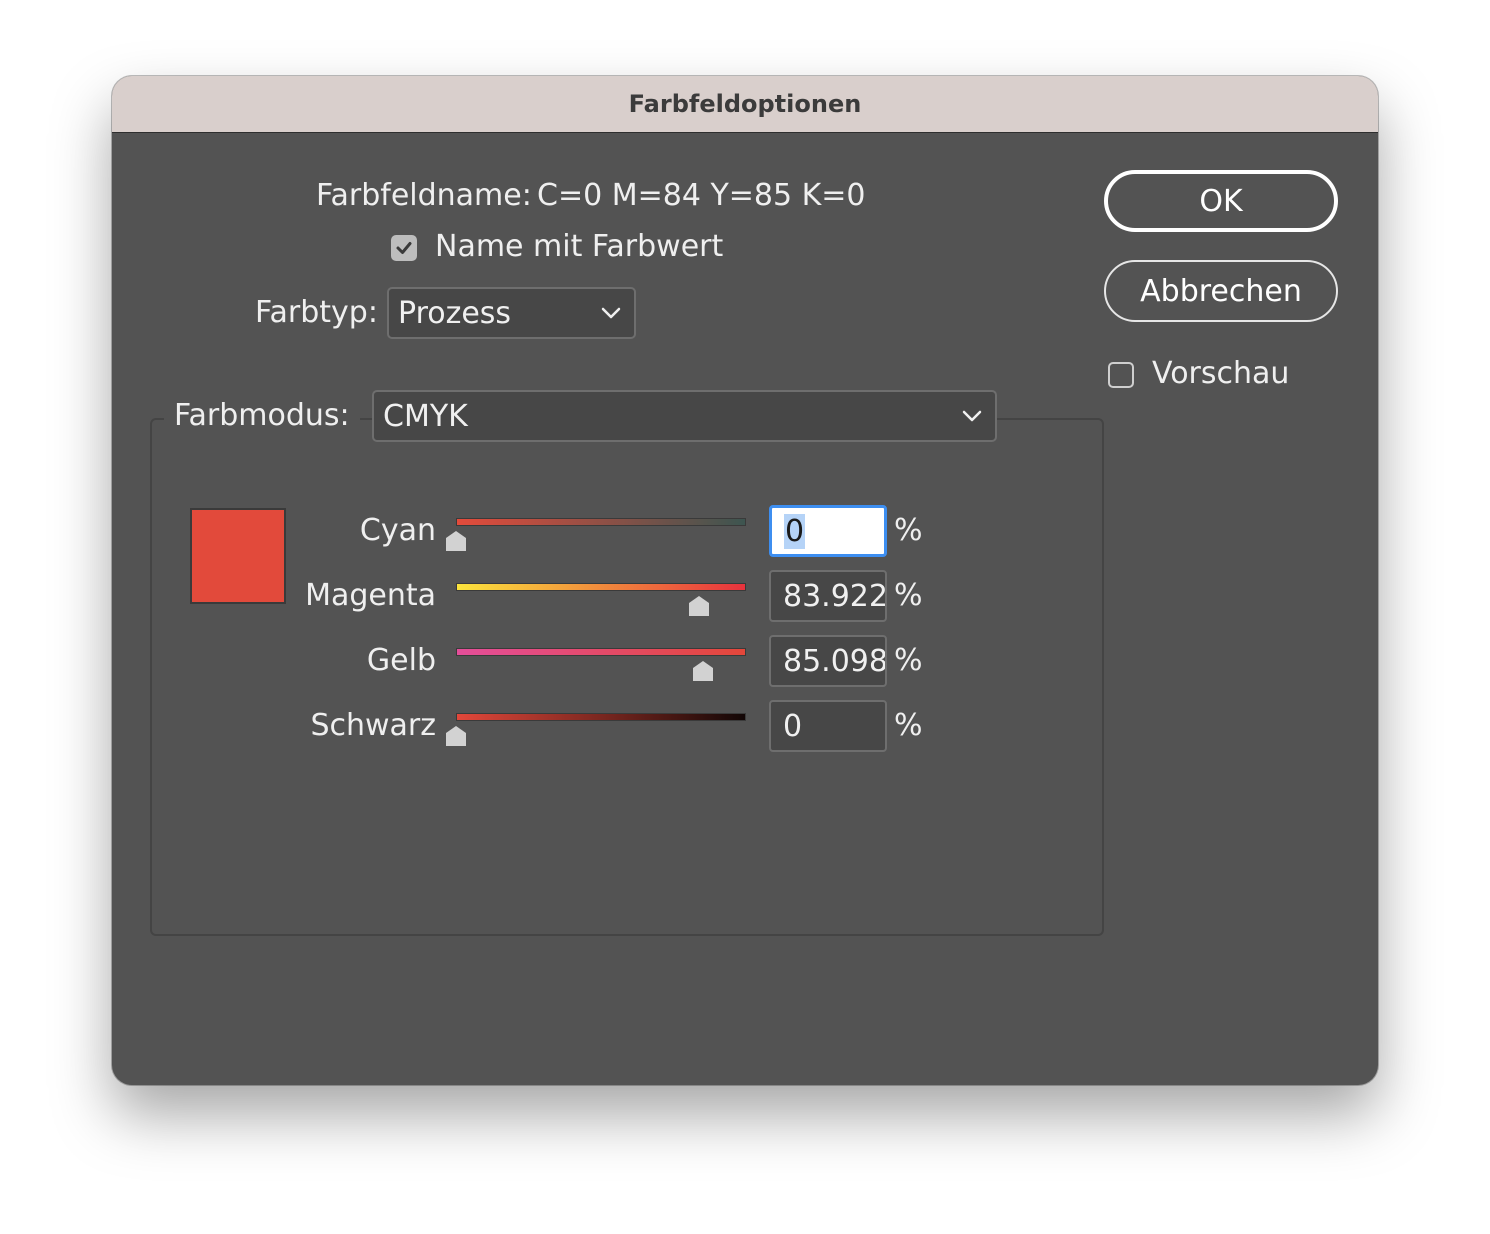  What do you see at coordinates (828, 531) in the screenshot?
I see `cyan-value-field: 0` at bounding box center [828, 531].